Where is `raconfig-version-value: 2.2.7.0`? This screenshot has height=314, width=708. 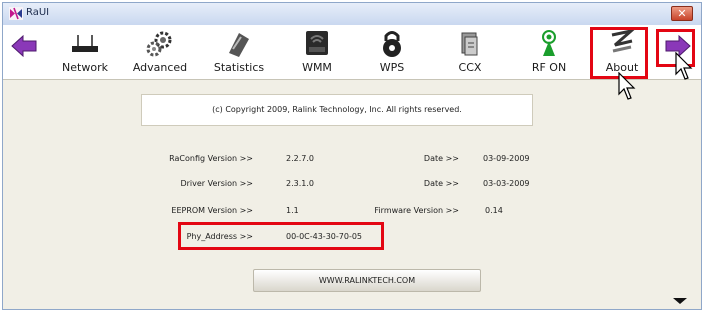 raconfig-version-value: 2.2.7.0 is located at coordinates (300, 158).